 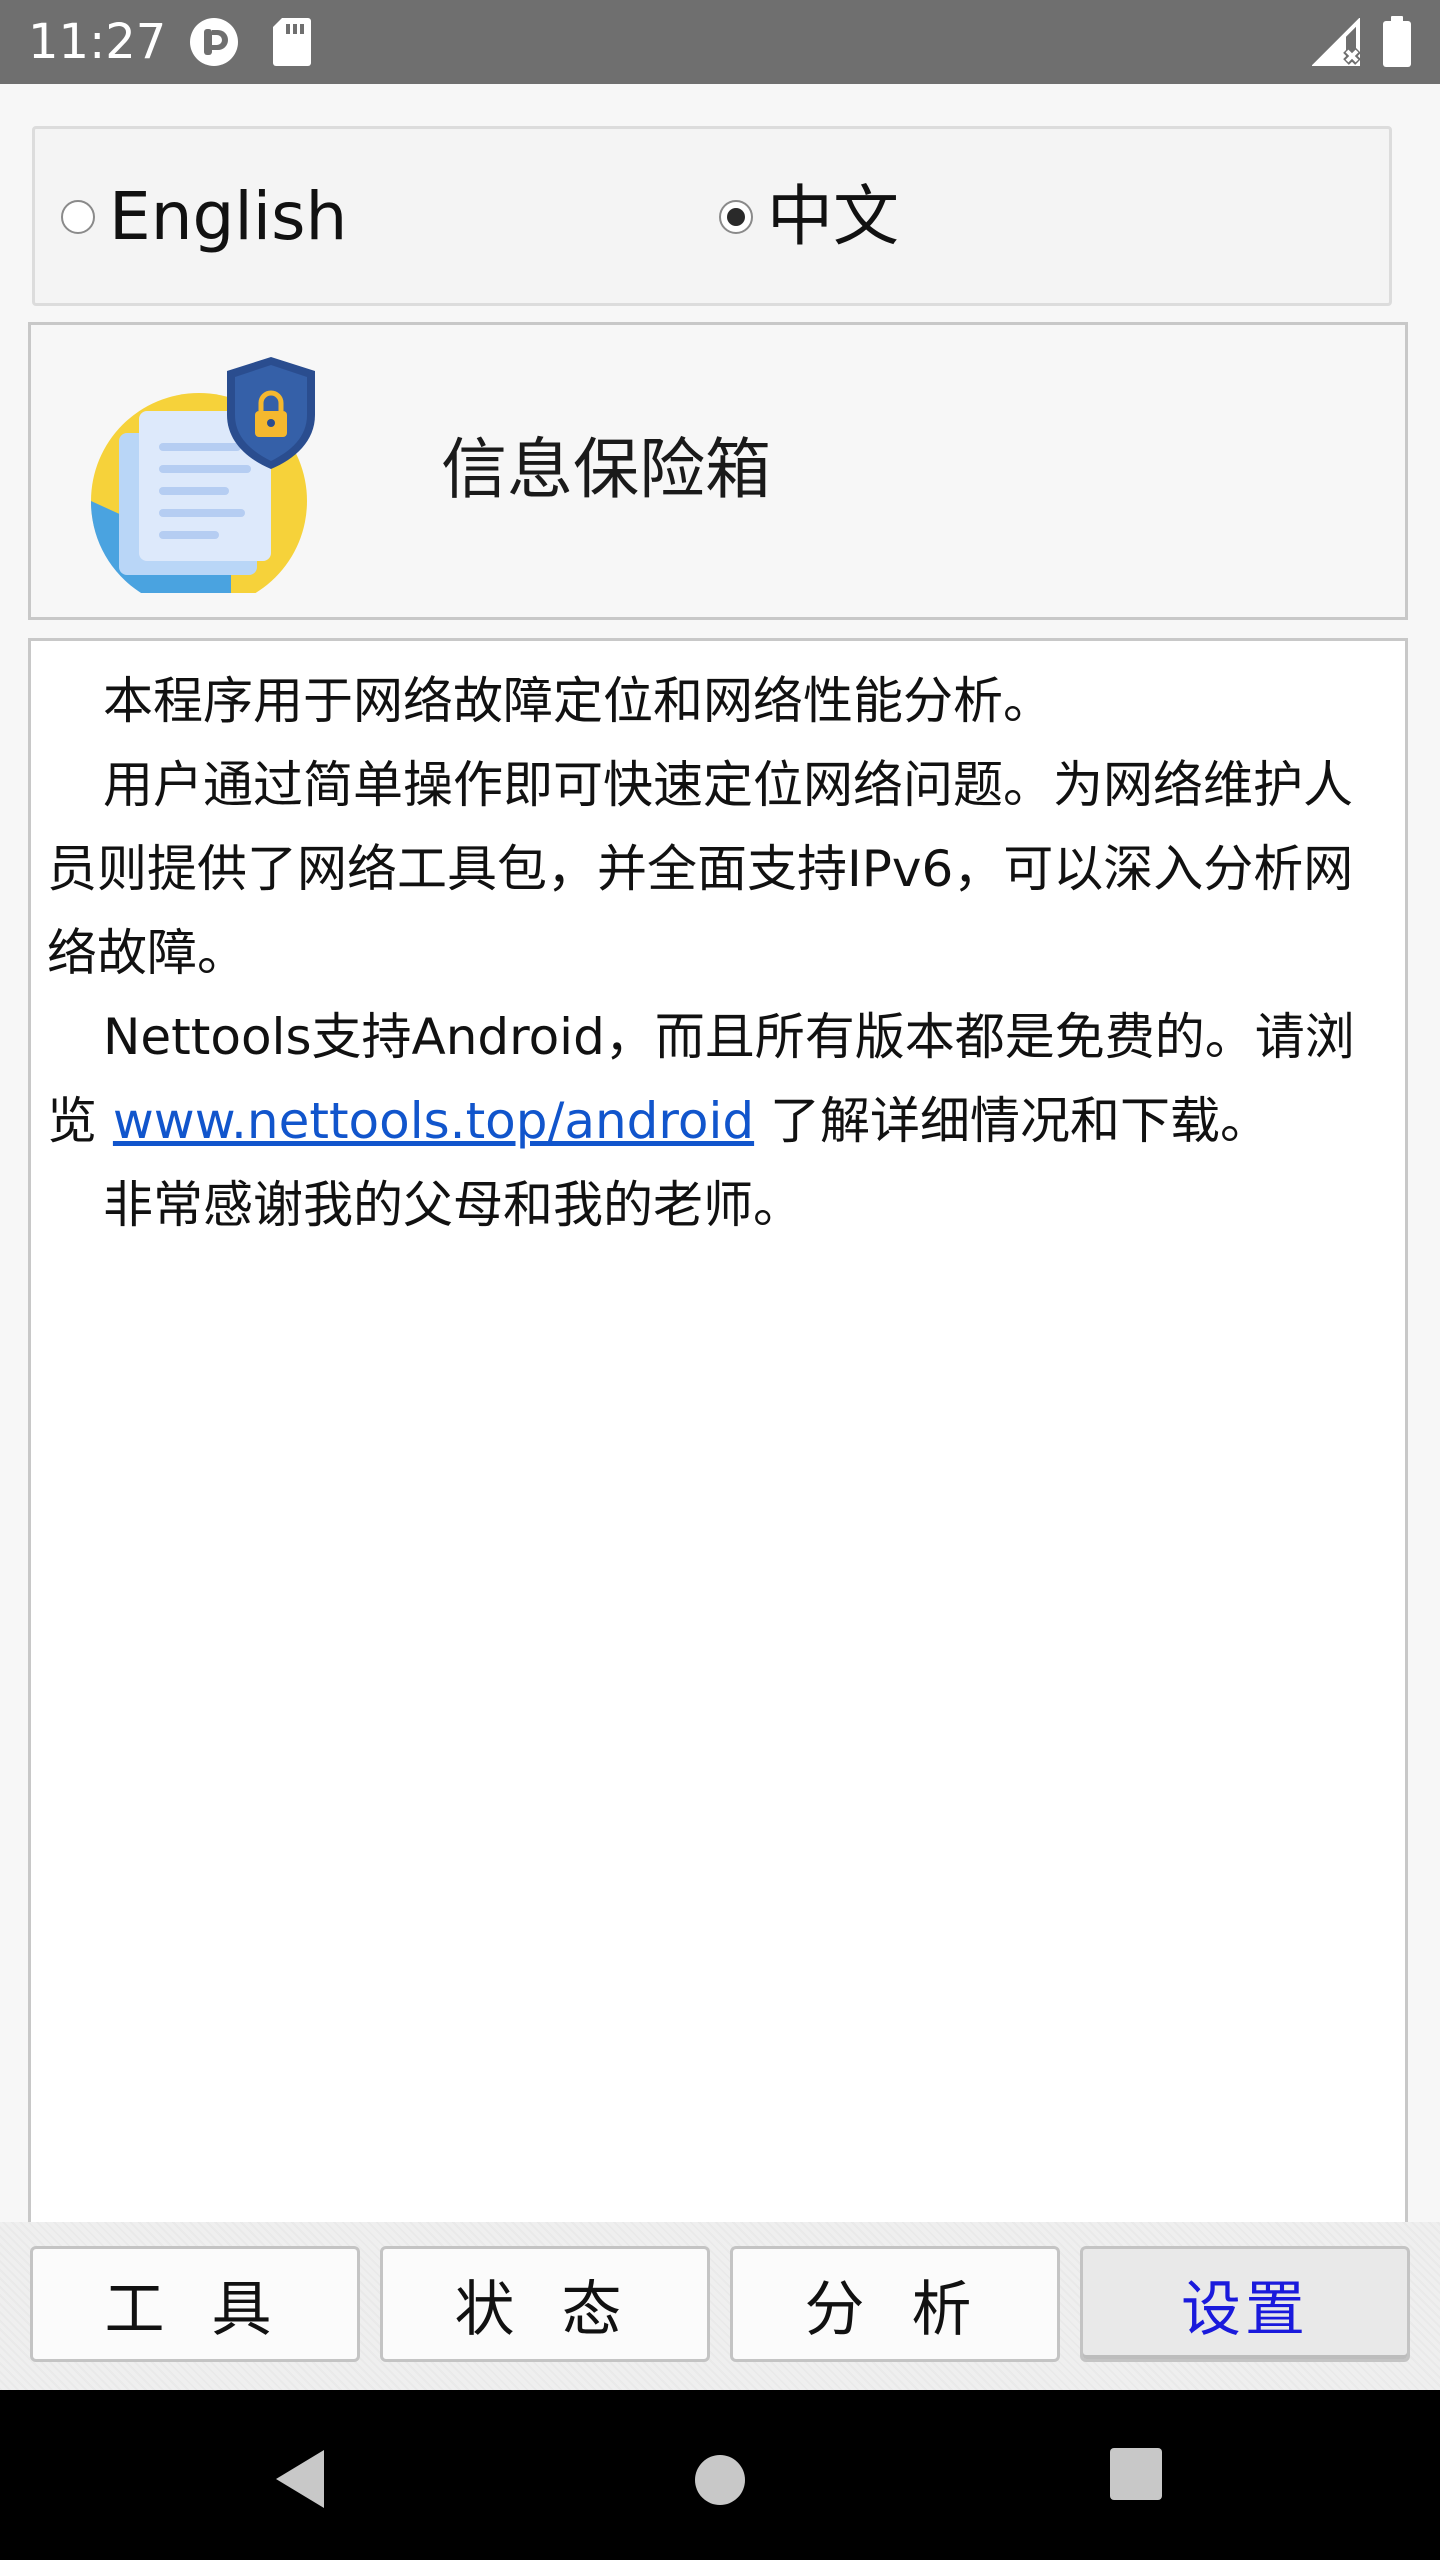 I want to click on tab-tools: 工 具, so click(x=195, y=2304).